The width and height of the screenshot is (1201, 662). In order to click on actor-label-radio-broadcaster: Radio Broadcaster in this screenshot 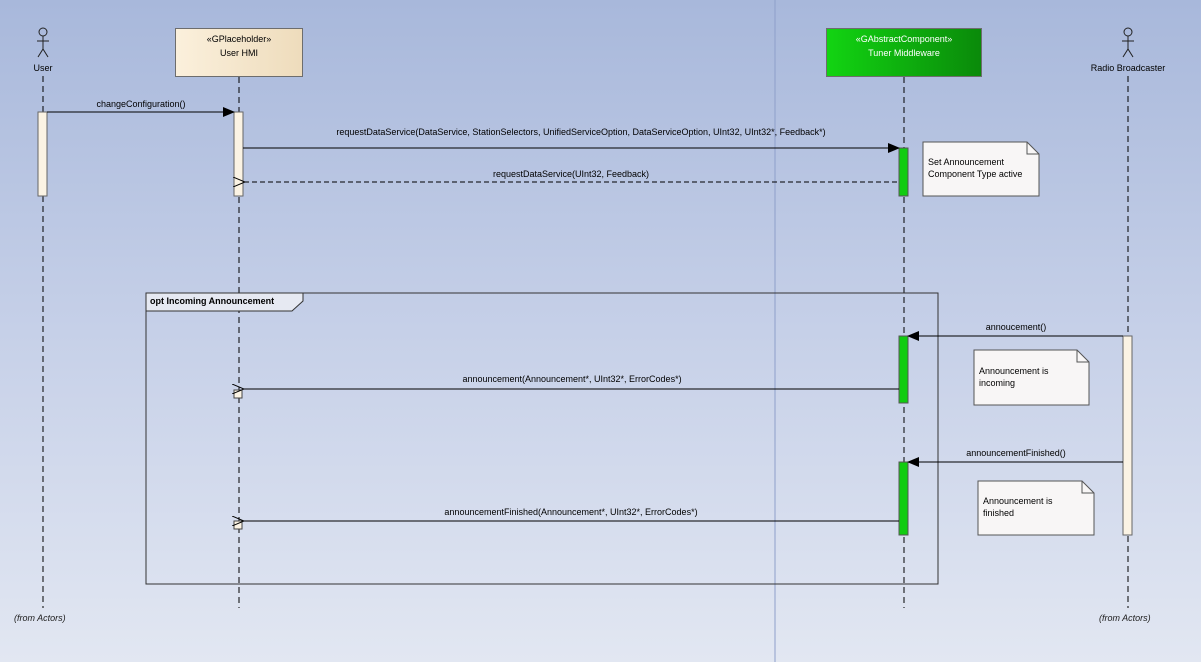, I will do `click(1128, 68)`.